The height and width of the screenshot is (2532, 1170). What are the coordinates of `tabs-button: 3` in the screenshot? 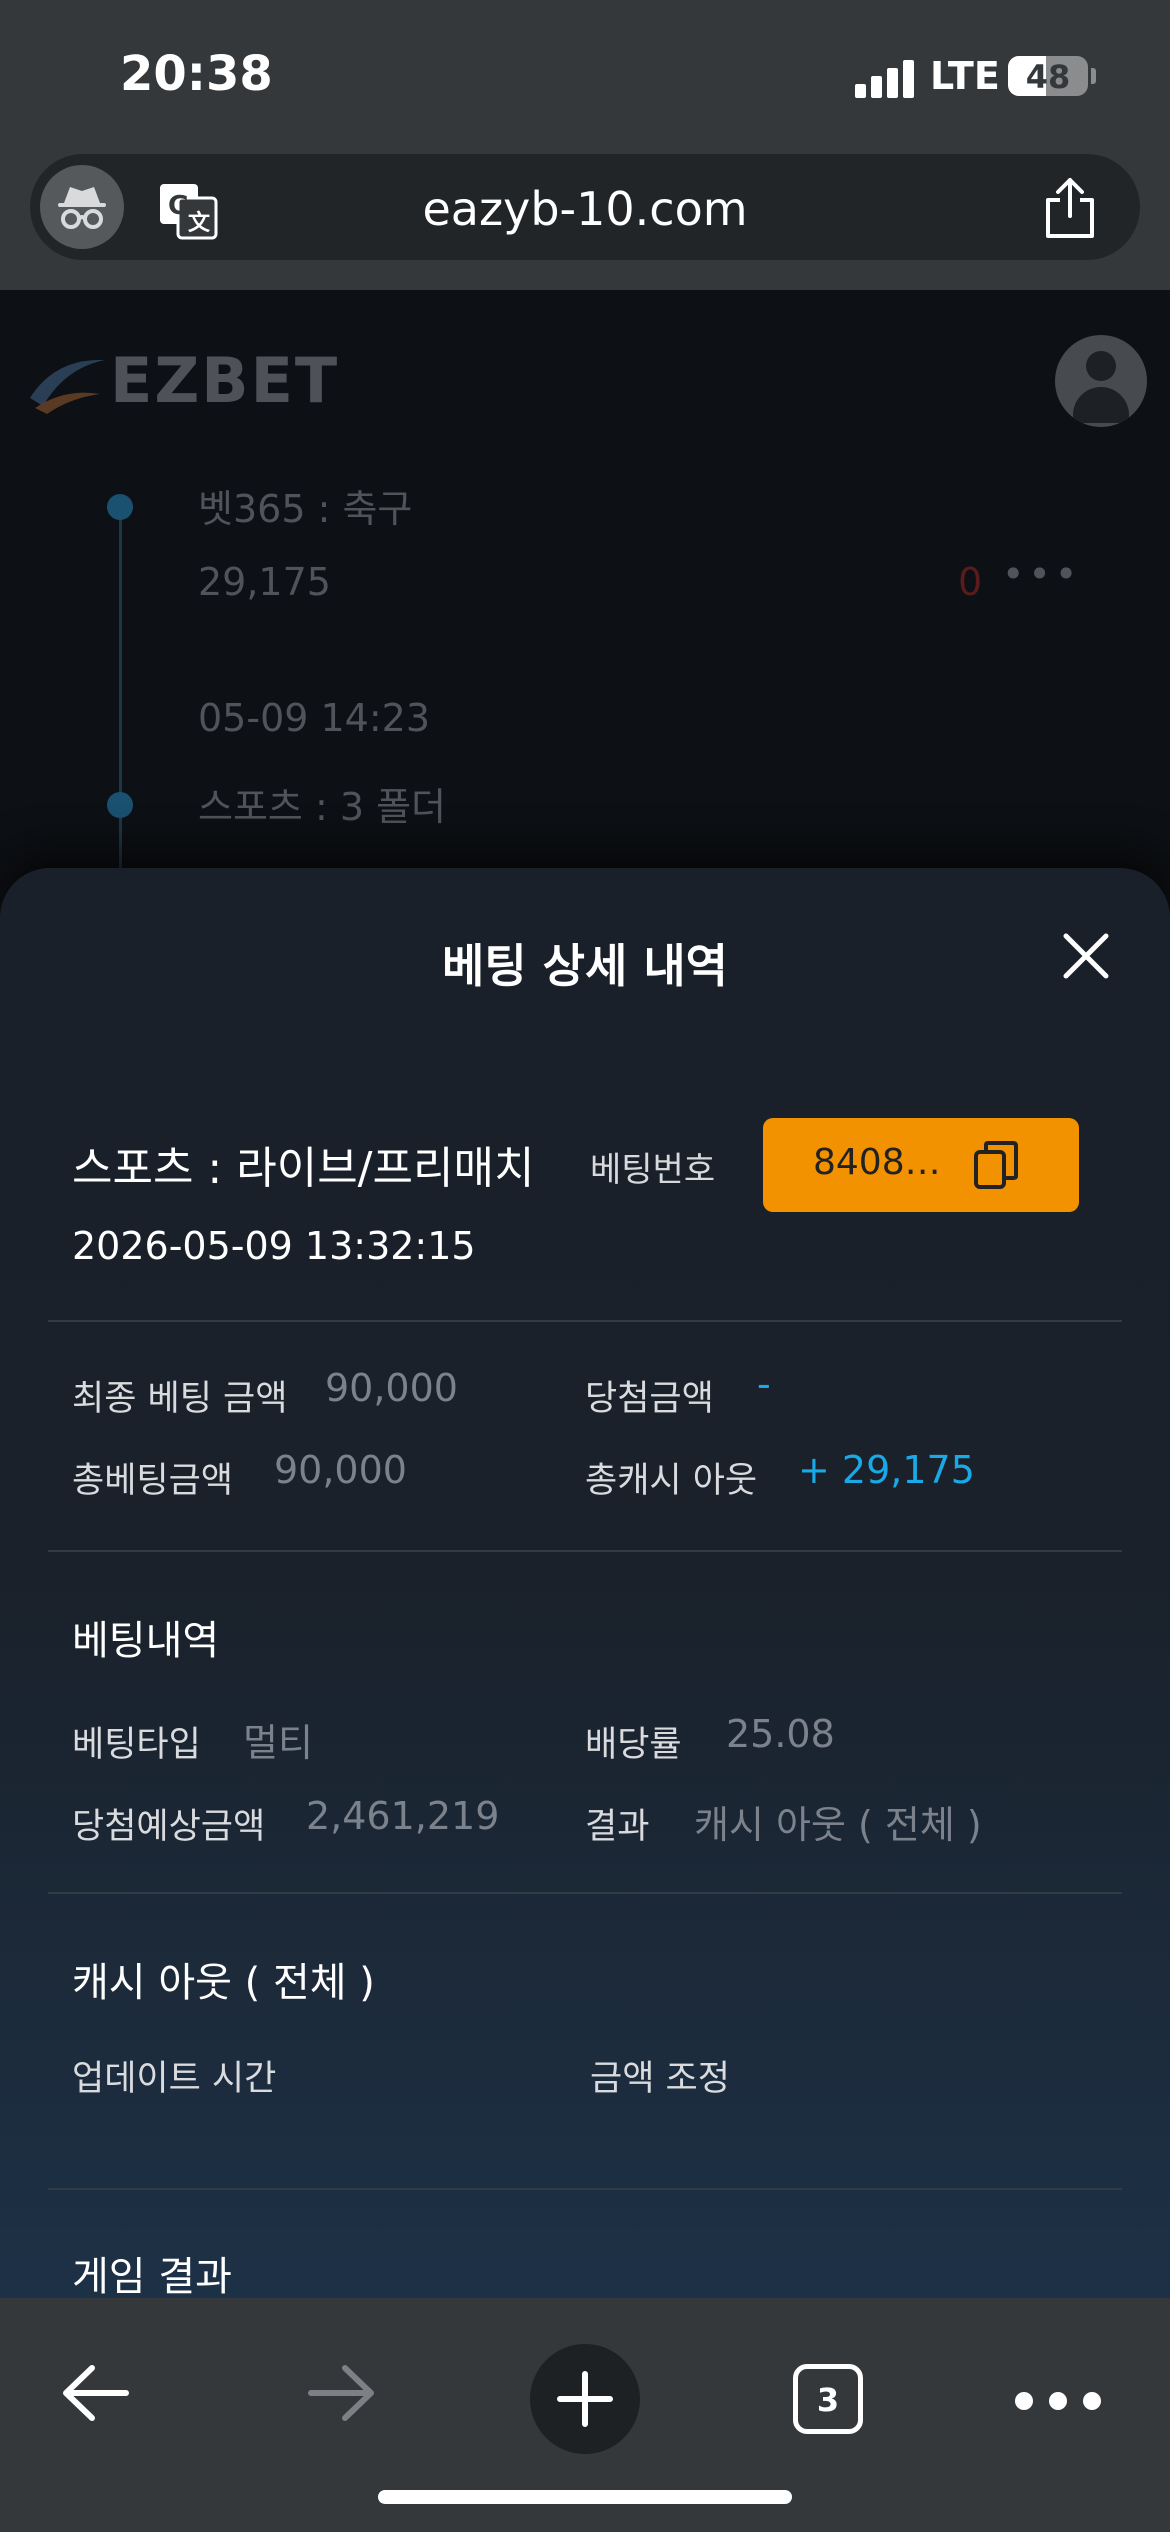 It's located at (828, 2399).